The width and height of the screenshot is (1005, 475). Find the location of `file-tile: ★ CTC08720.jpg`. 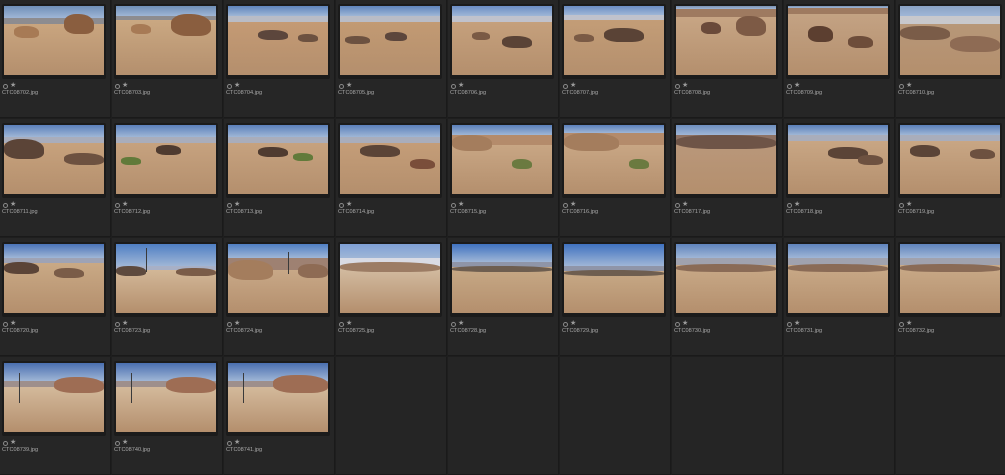

file-tile: ★ CTC08720.jpg is located at coordinates (55, 297).